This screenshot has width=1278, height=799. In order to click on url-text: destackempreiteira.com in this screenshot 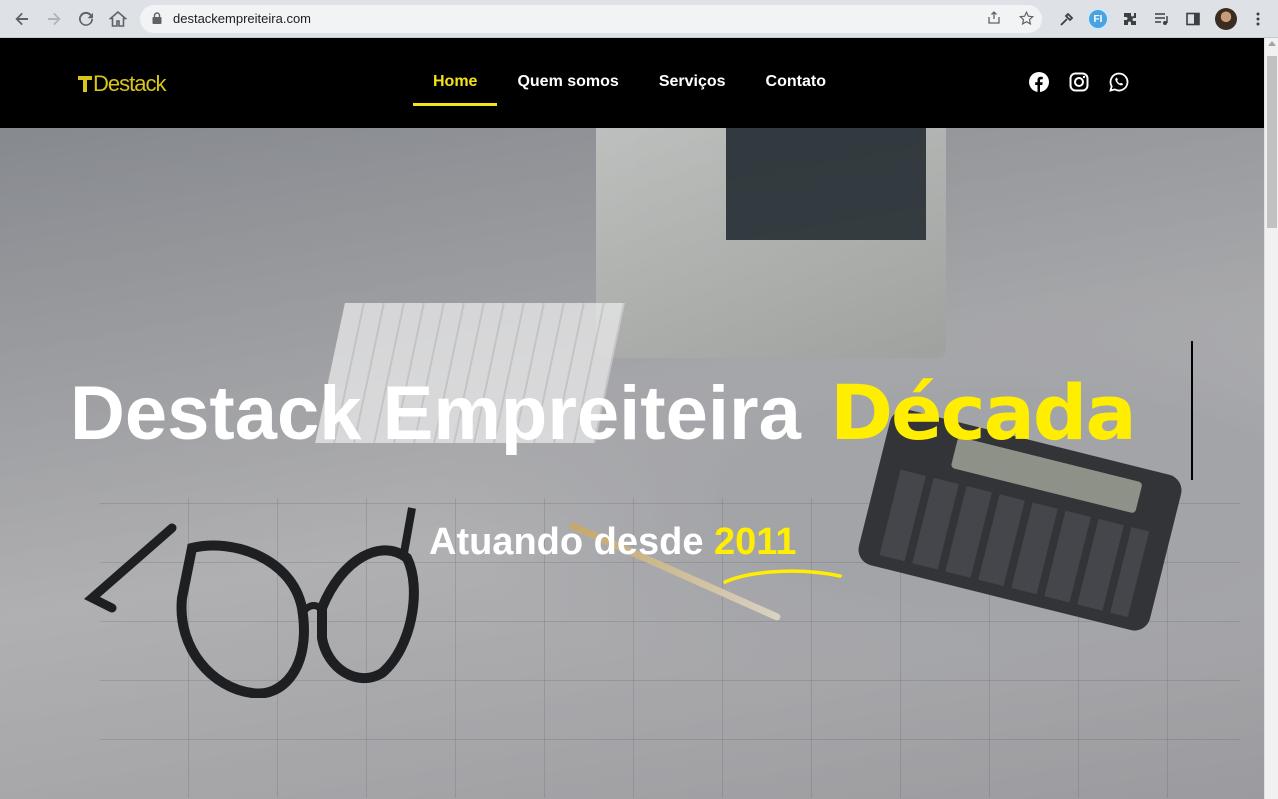, I will do `click(242, 18)`.